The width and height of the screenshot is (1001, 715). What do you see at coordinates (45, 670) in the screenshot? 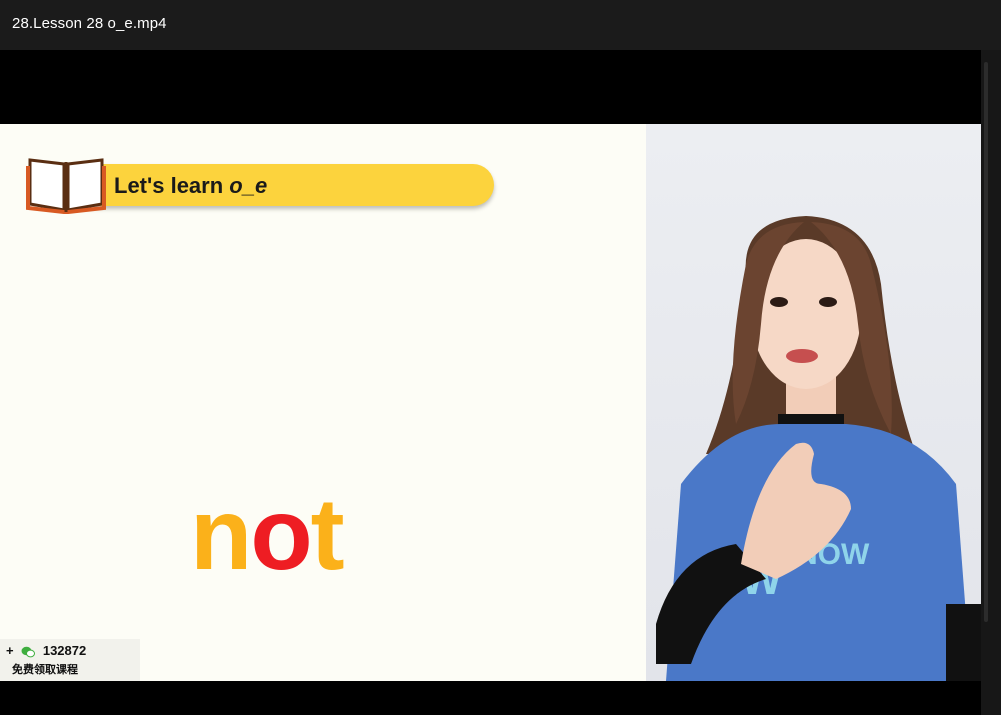
I see `promo-caption: 免费领取课程` at bounding box center [45, 670].